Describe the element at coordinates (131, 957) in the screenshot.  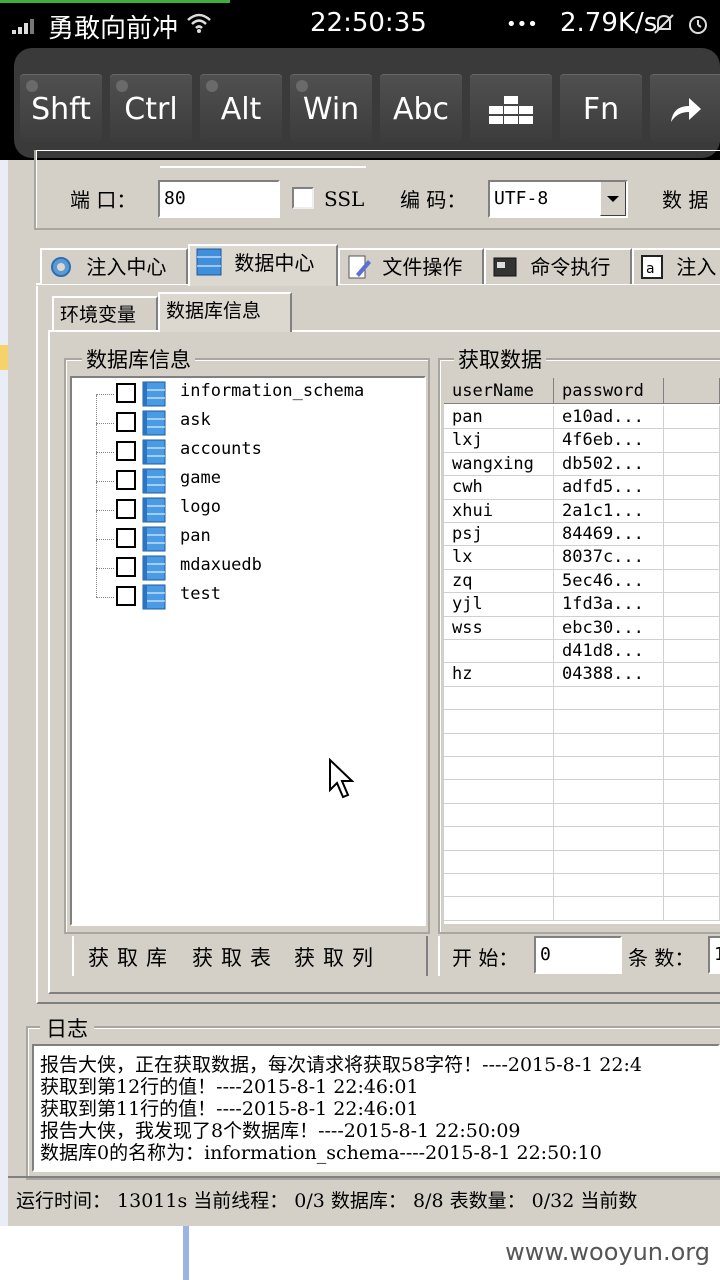
I see `fetch-databases-button: 获取库` at that location.